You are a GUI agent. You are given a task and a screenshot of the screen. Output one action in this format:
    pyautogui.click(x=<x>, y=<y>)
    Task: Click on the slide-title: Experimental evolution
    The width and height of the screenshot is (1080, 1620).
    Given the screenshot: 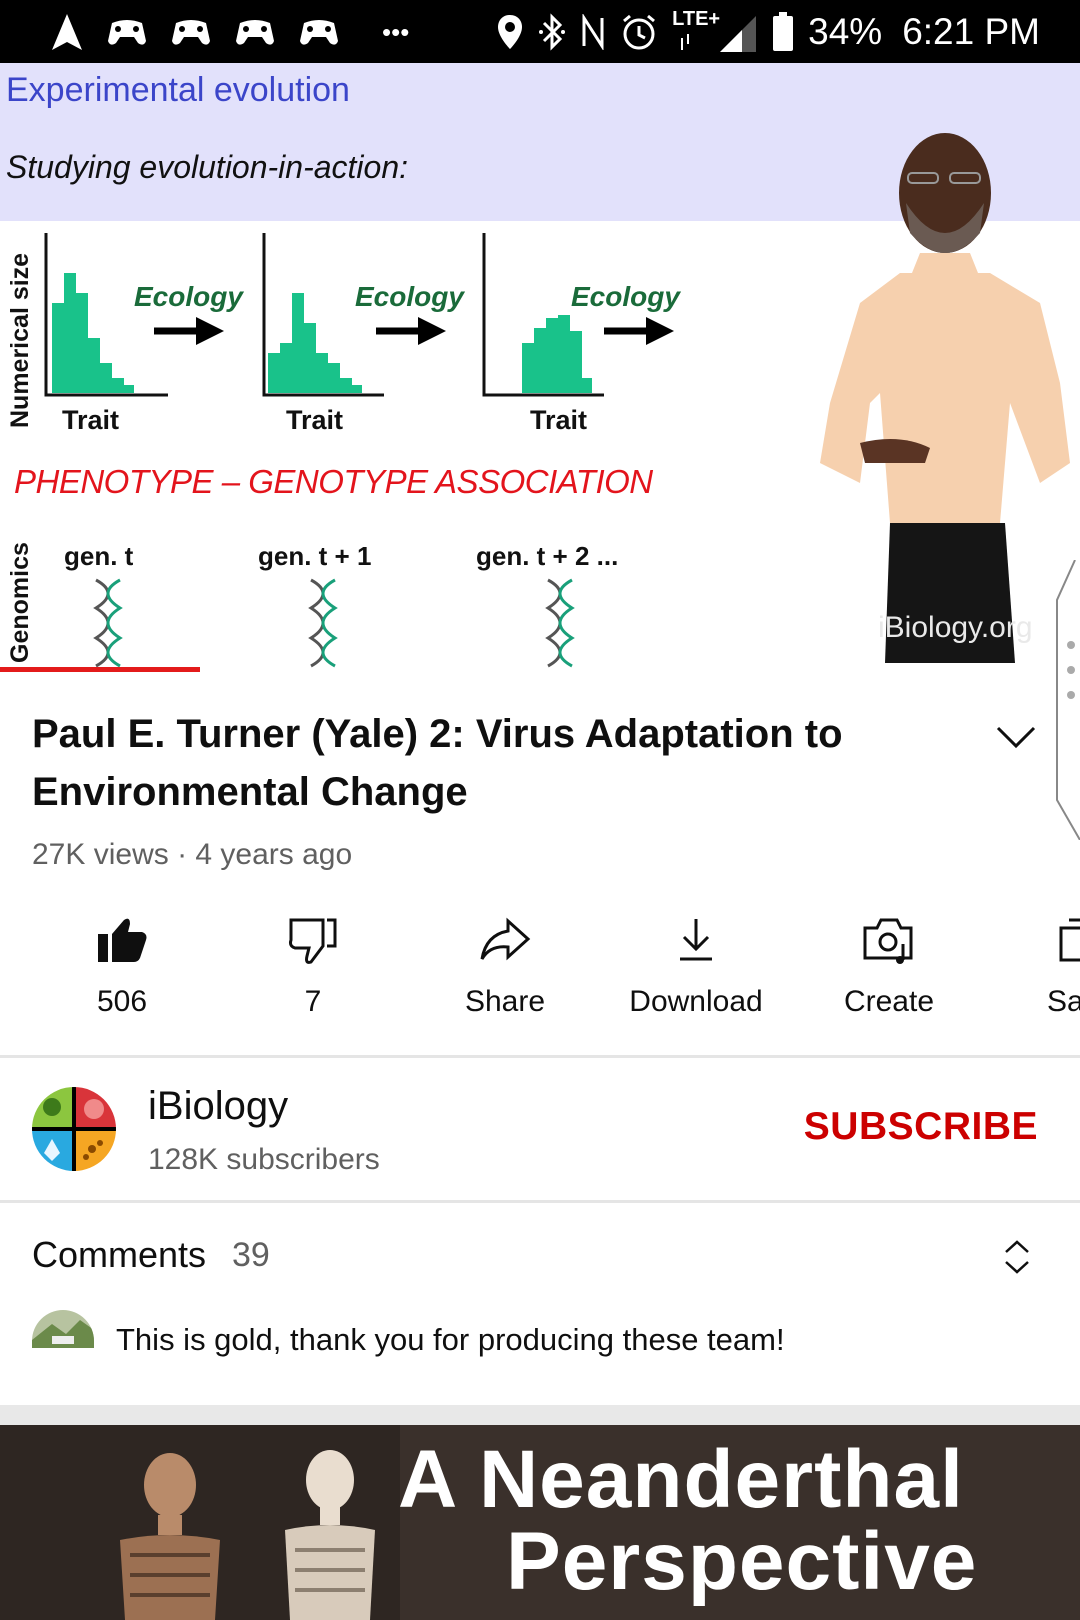 What is the action you would take?
    pyautogui.click(x=178, y=90)
    